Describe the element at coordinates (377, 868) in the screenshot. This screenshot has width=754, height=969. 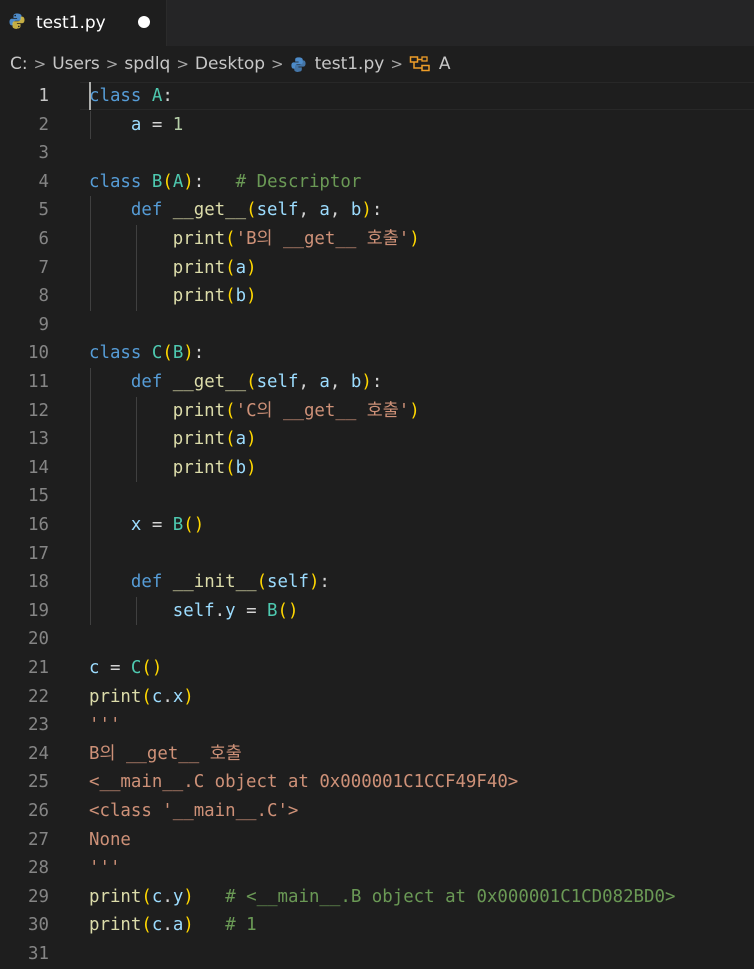
I see `code-line: 28 '''` at that location.